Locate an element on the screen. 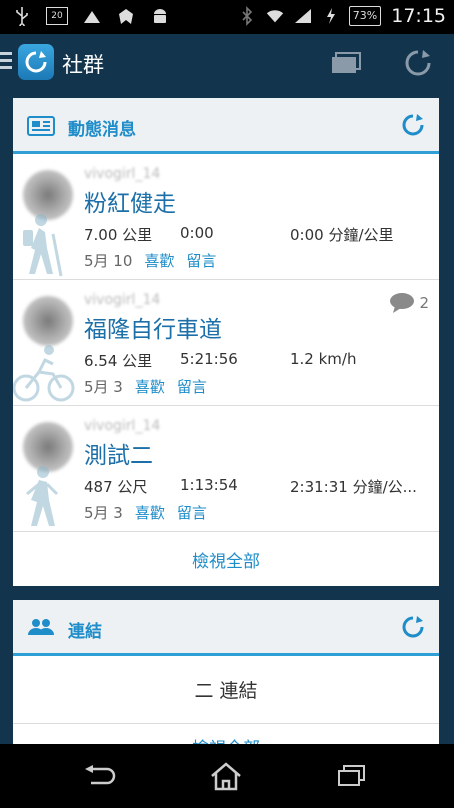  status-bar: 20 73% 17:15 is located at coordinates (227, 17).